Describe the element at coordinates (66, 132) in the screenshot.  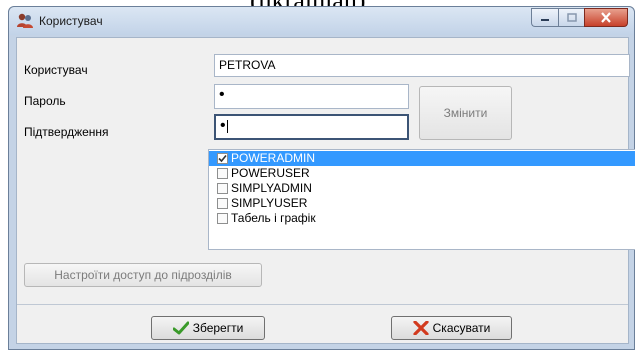
I see `confirm-password-label: Підтвердження` at that location.